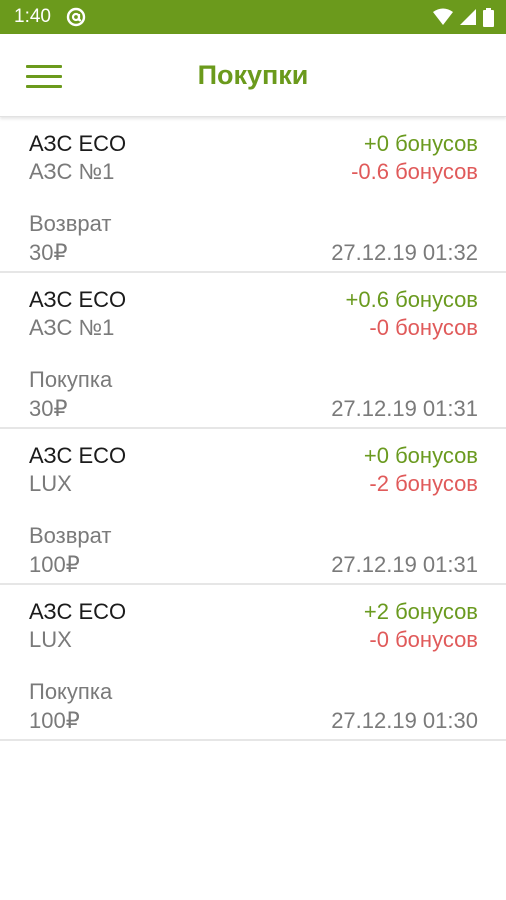  I want to click on wifi-icon, so click(443, 16).